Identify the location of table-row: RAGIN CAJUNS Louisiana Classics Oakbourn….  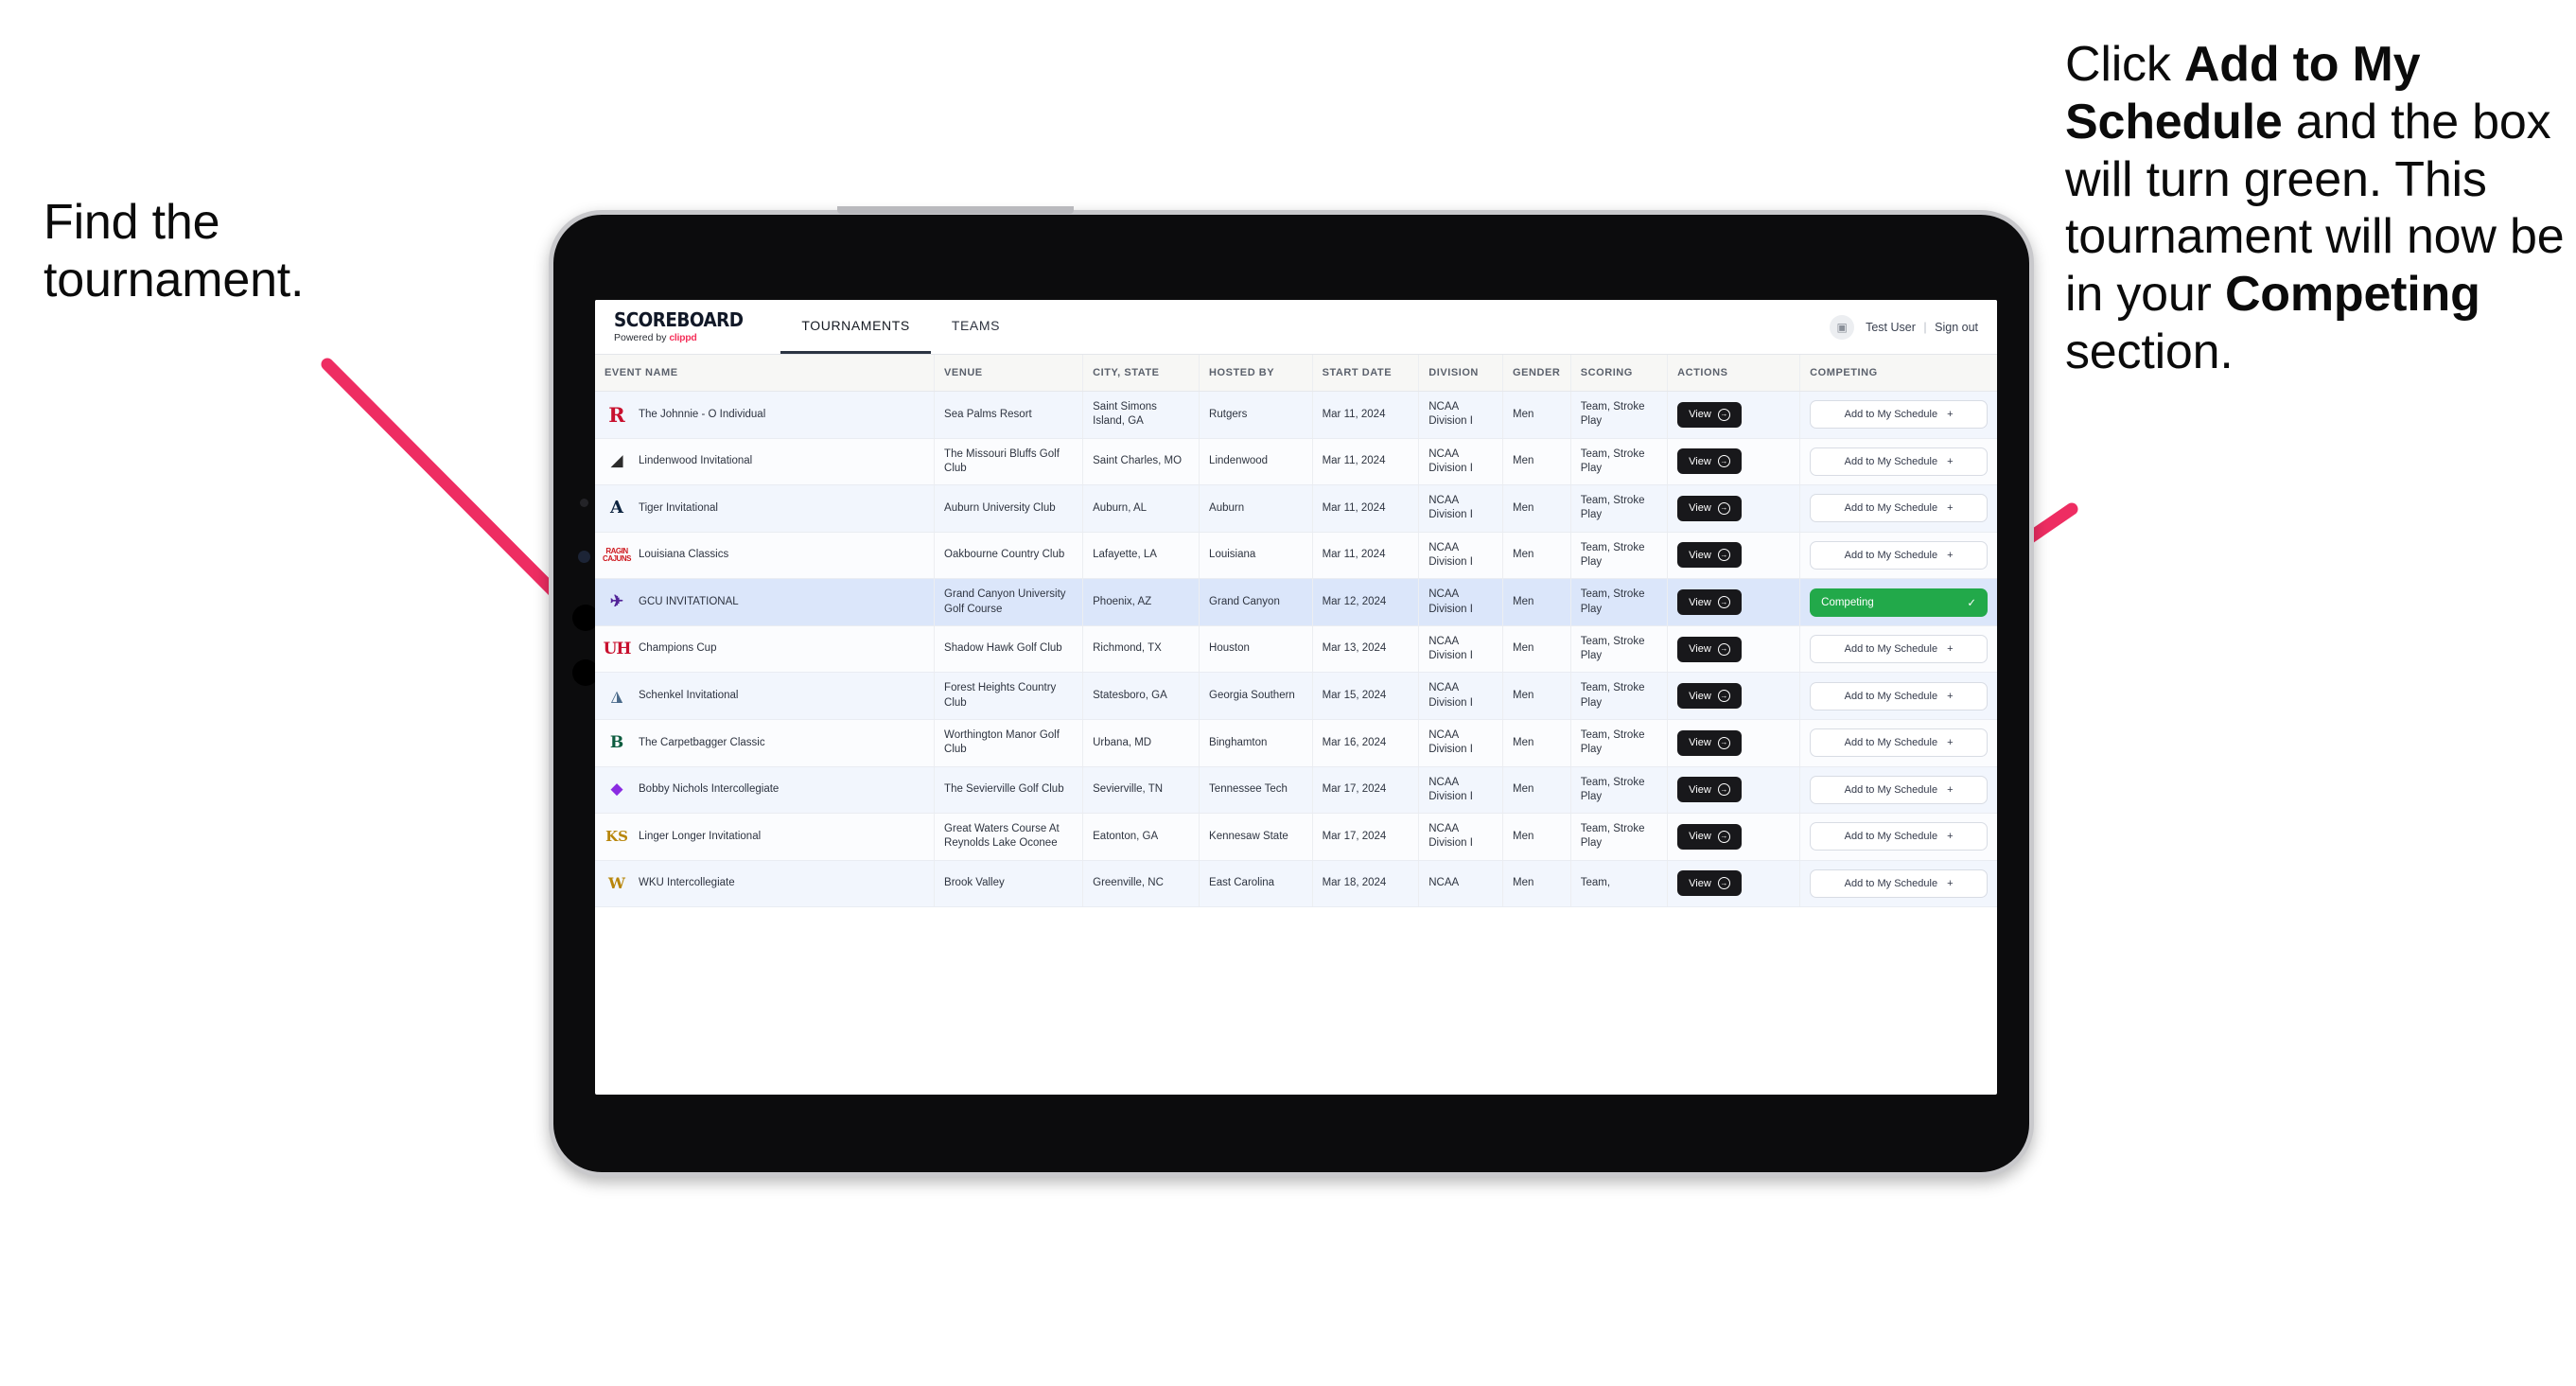
(1296, 556).